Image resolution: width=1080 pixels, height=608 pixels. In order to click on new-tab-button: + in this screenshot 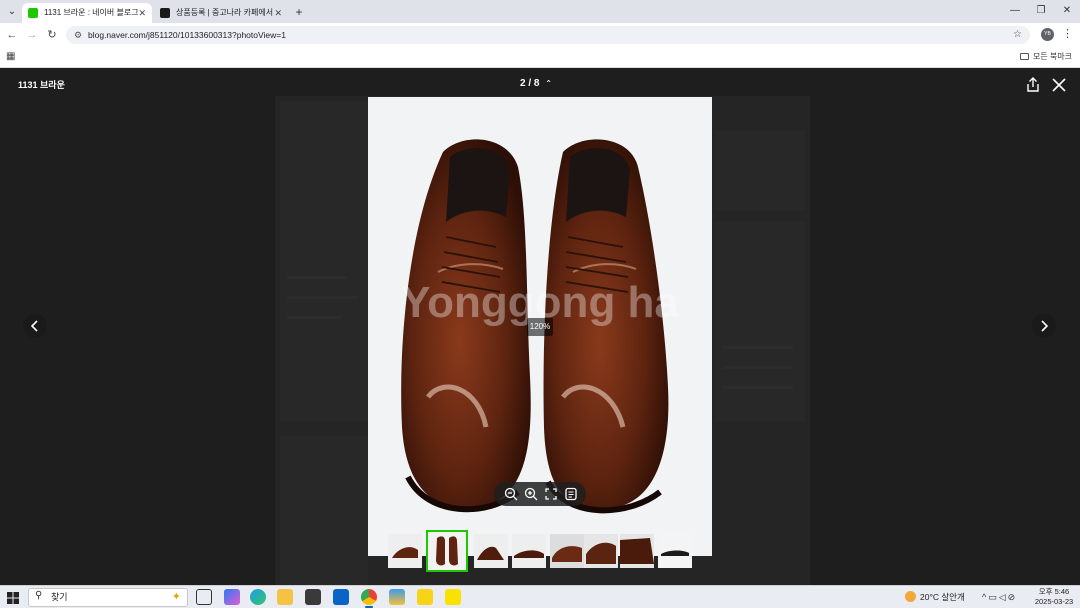, I will do `click(299, 12)`.